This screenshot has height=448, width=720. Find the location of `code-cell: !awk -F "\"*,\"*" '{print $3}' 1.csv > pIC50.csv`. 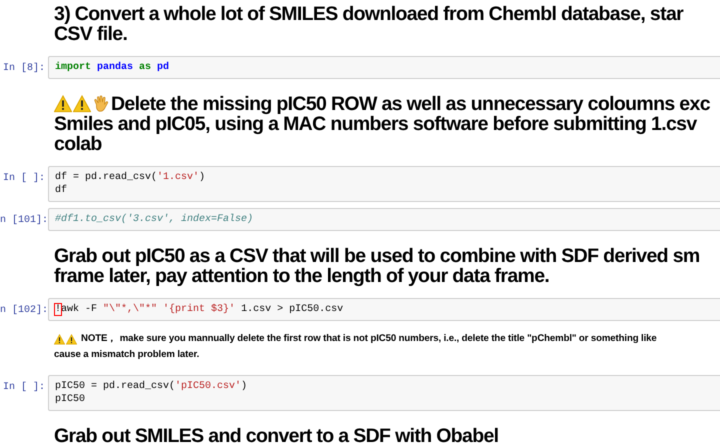

code-cell: !awk -F "\"*,\"*" '{print $3}' 1.csv > pIC50.csv is located at coordinates (384, 309).